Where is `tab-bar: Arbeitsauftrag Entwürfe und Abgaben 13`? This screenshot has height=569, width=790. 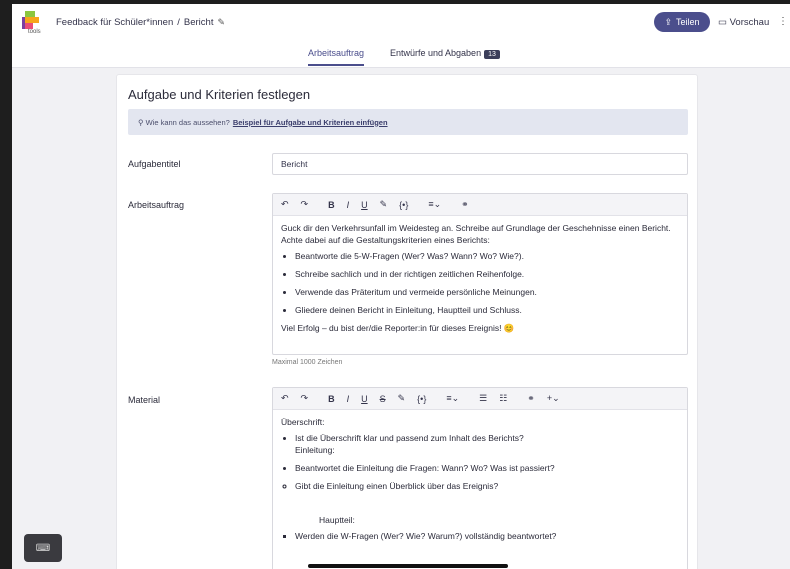 tab-bar: Arbeitsauftrag Entwürfe und Abgaben 13 is located at coordinates (401, 55).